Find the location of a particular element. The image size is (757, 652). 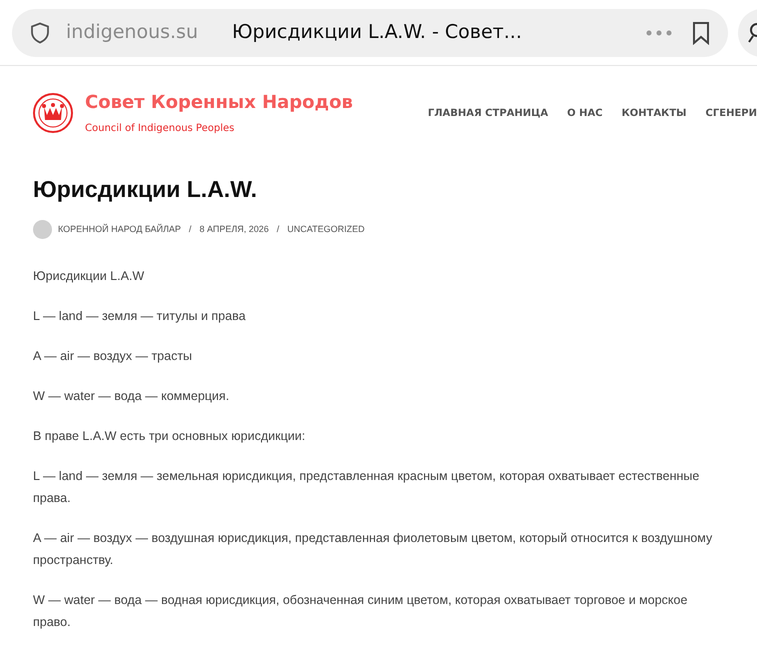

post-title: Юрисдикции L.A.W. is located at coordinates (145, 189).